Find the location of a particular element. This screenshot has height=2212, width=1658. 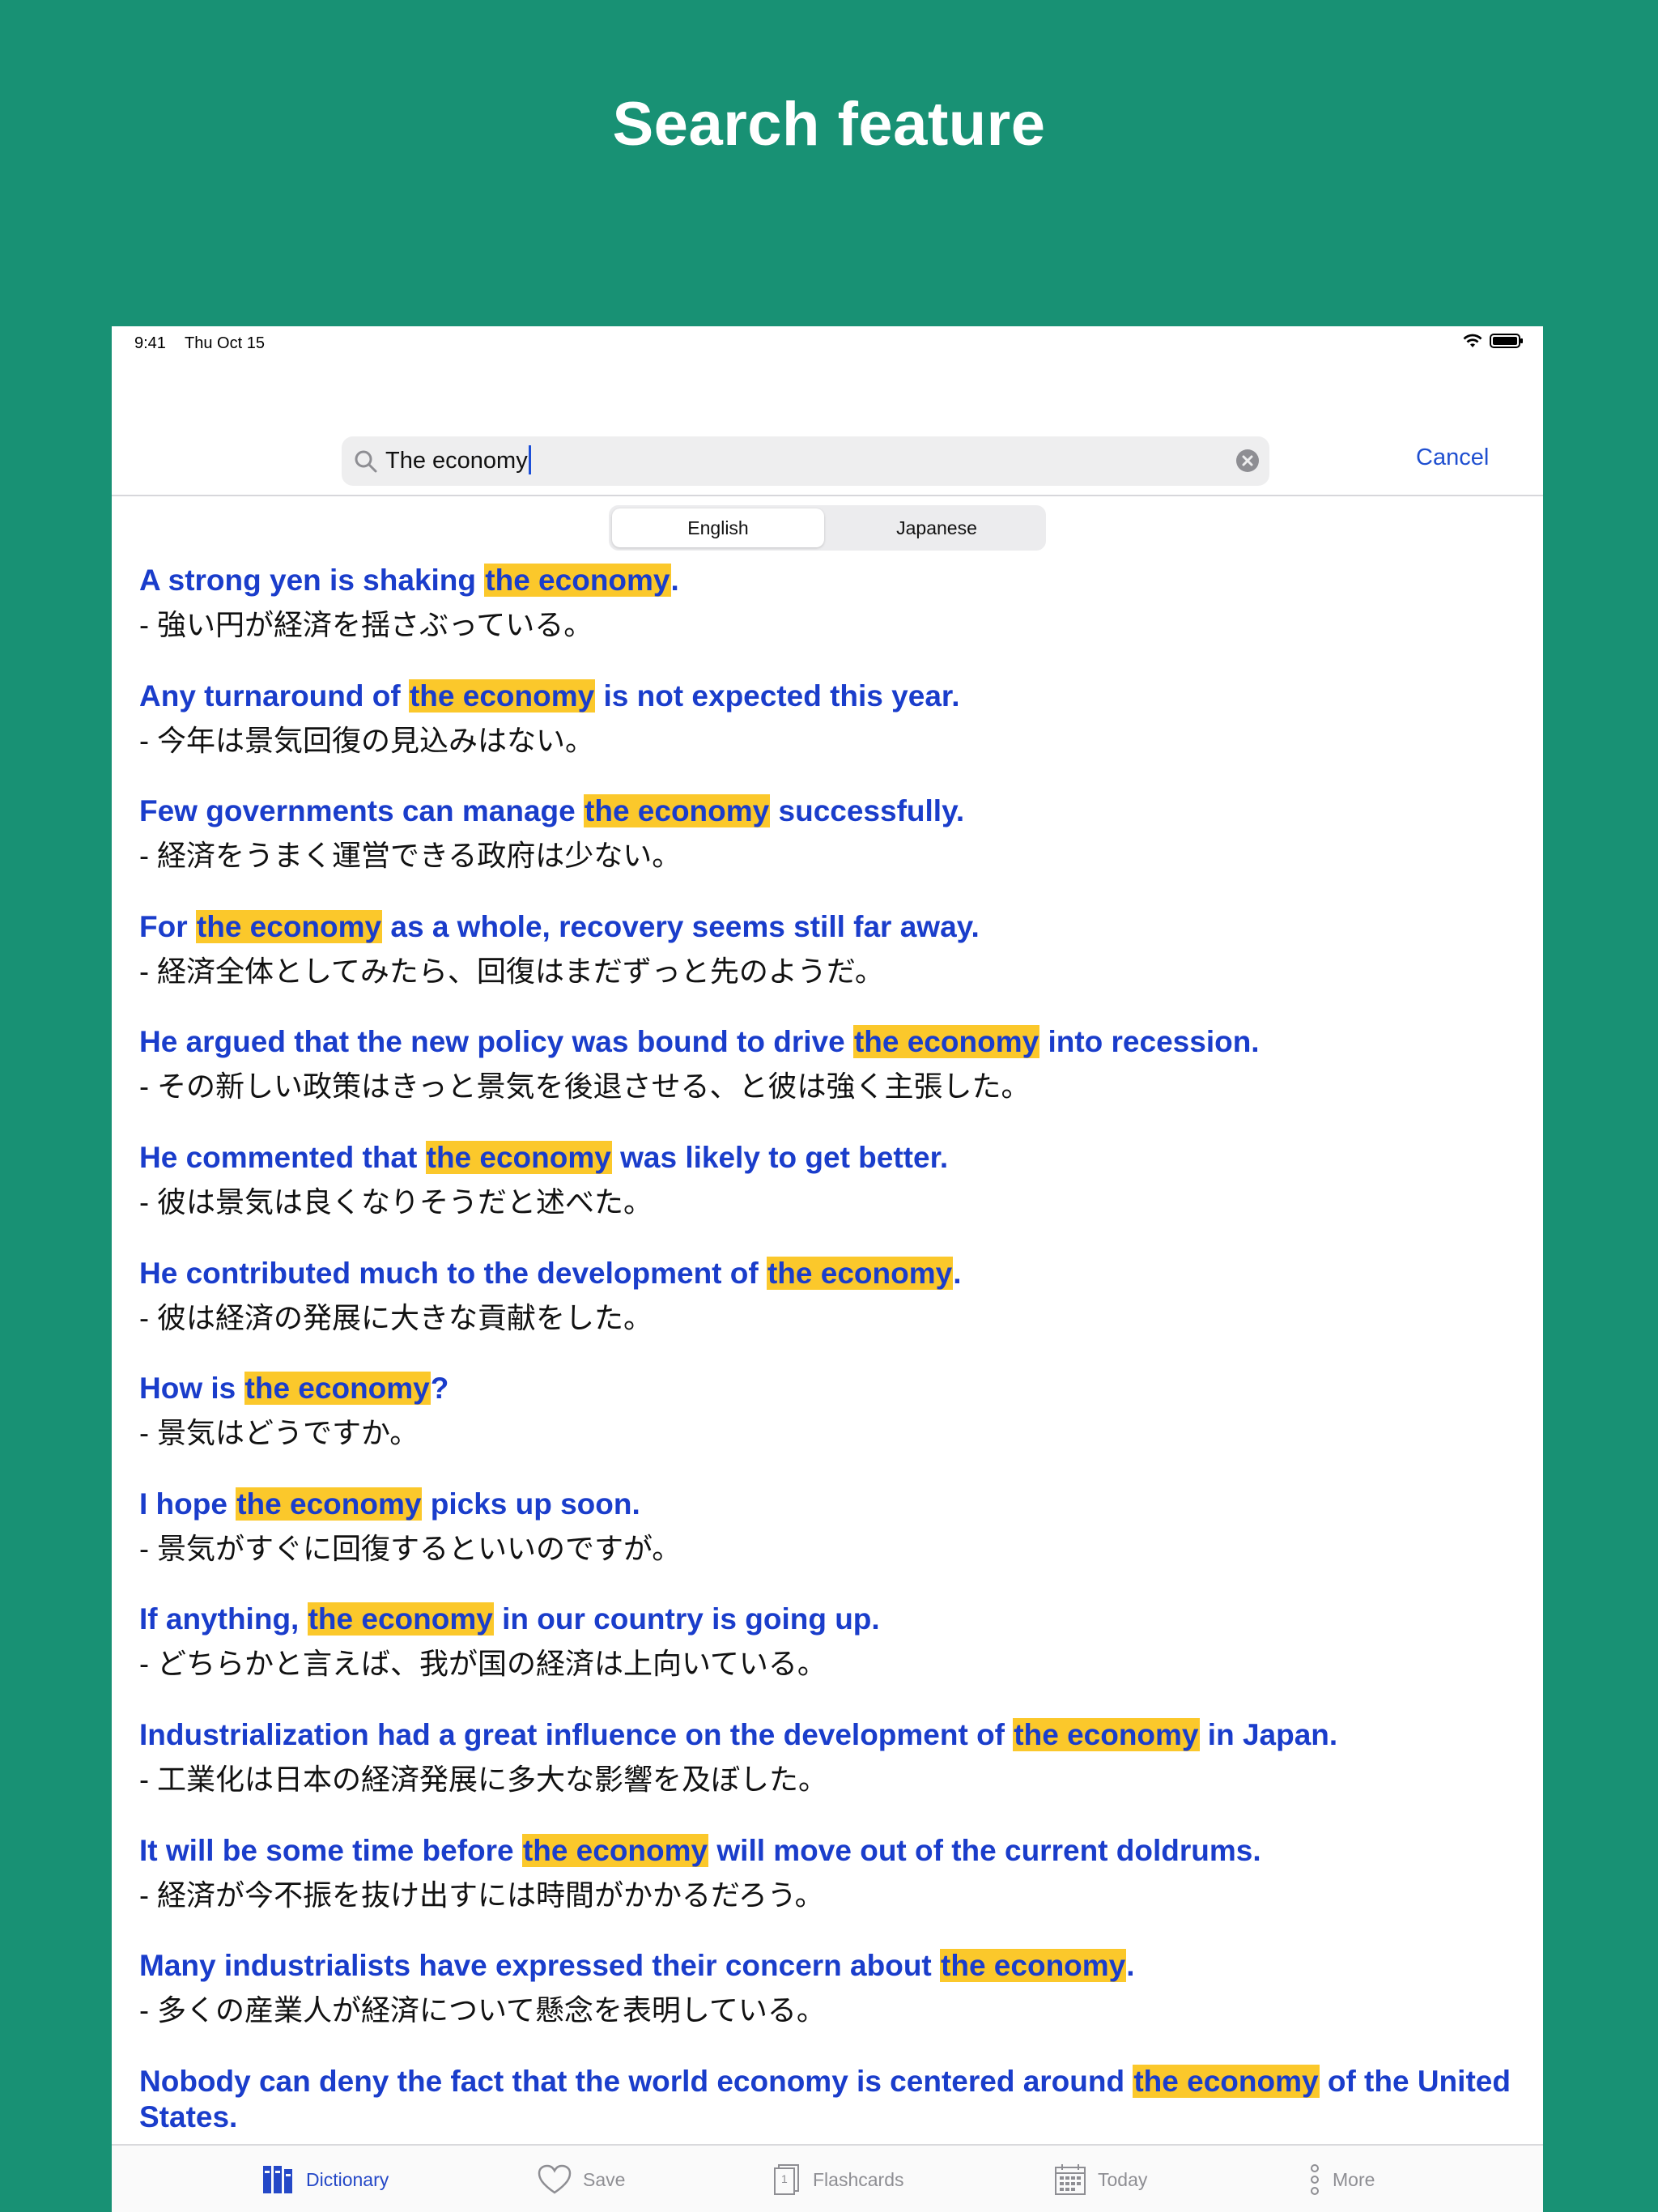

tab-dictionary: Dictionary is located at coordinates (325, 2180).